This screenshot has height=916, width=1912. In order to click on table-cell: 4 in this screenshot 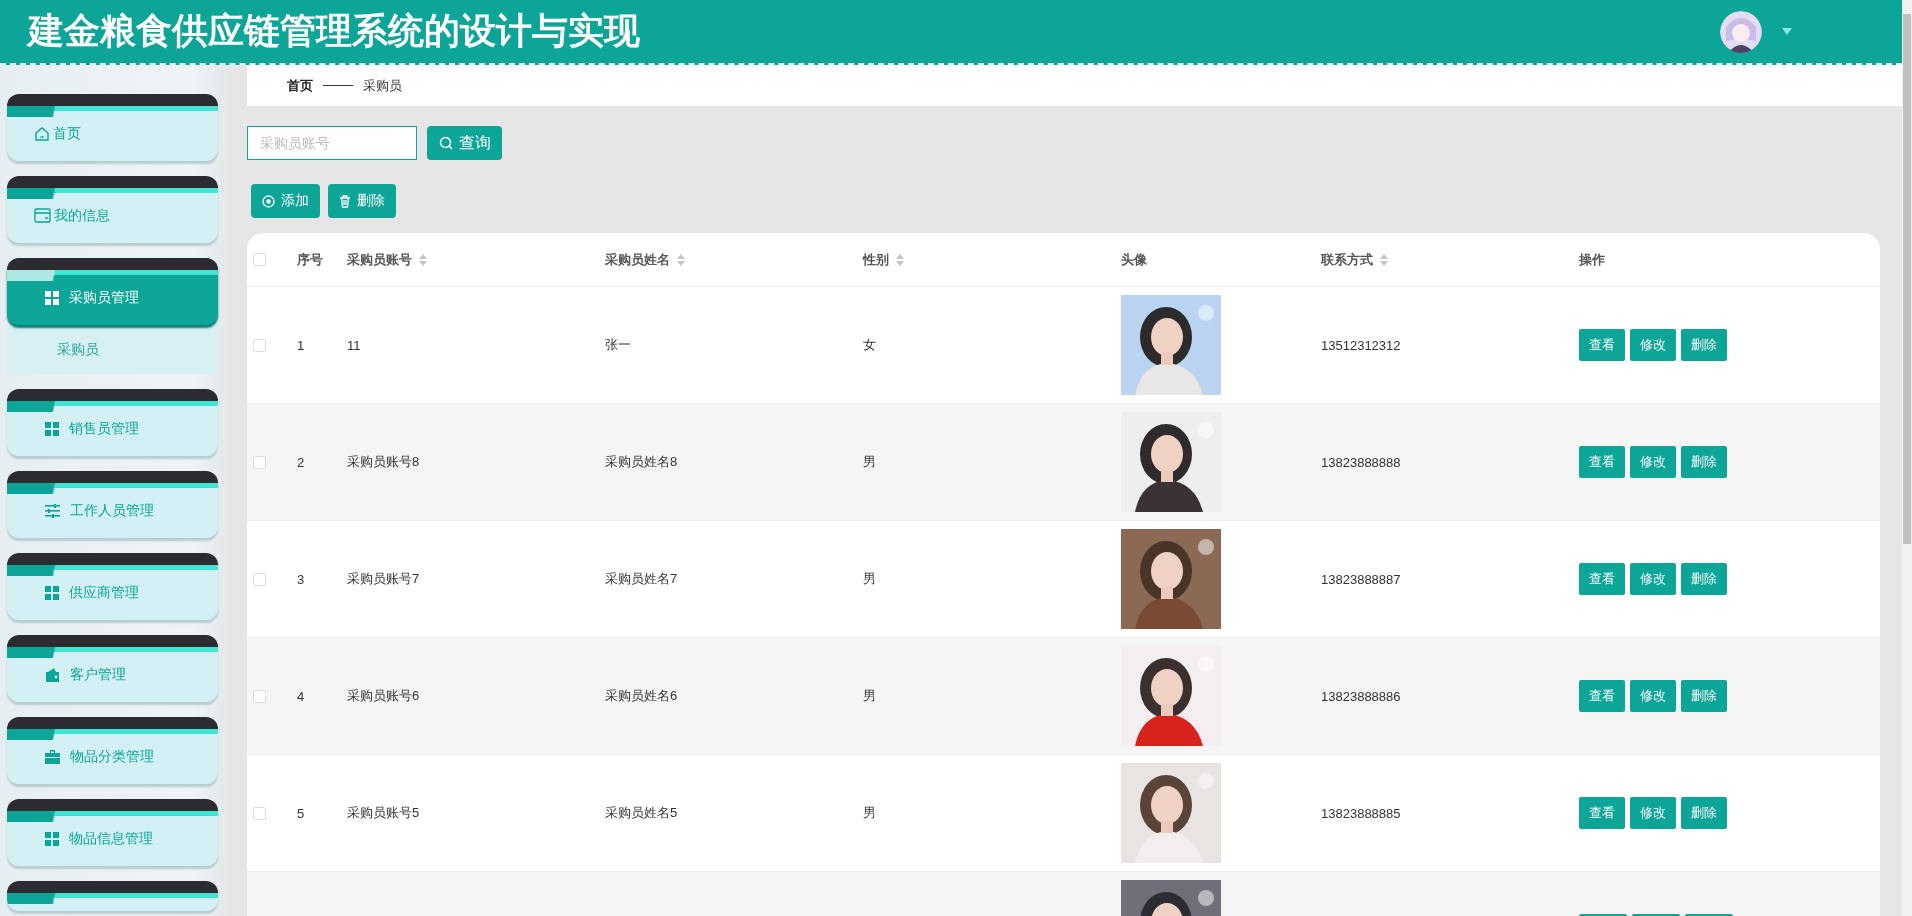, I will do `click(301, 696)`.